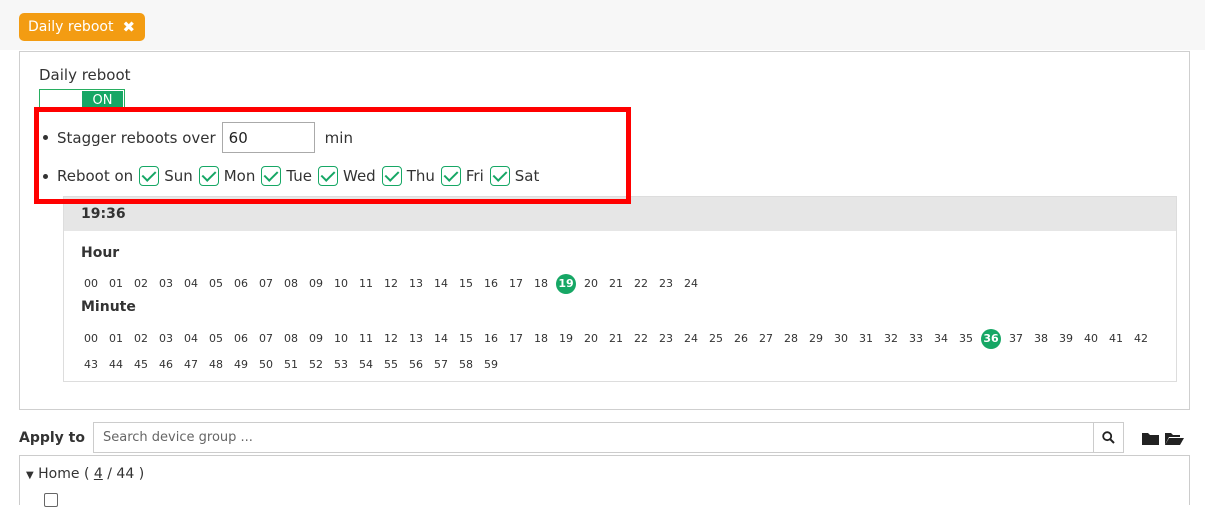  I want to click on expand-triangle-icon: ▼, so click(30, 475).